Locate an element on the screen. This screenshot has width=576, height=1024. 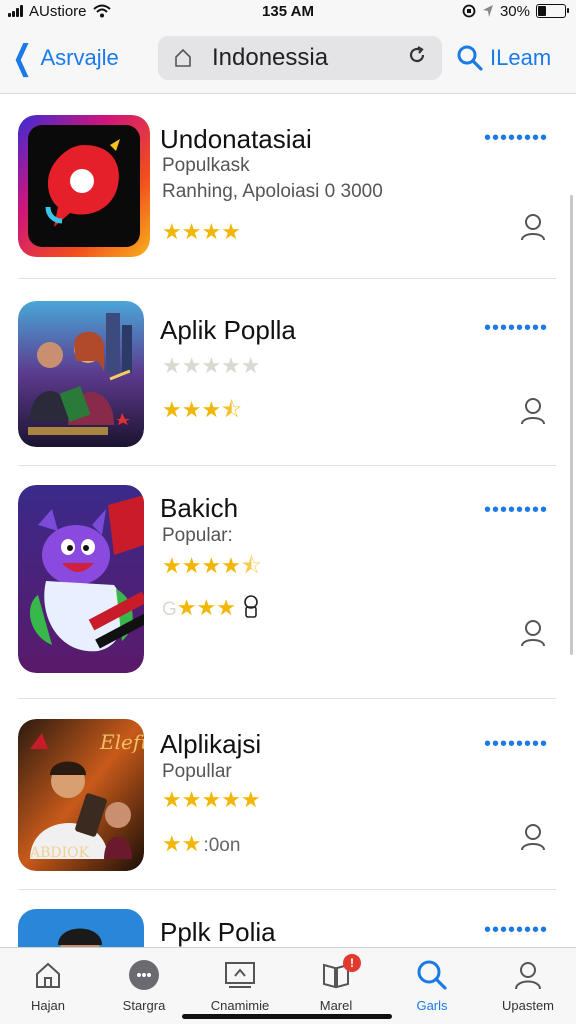
slideshow-icon is located at coordinates (240, 975).